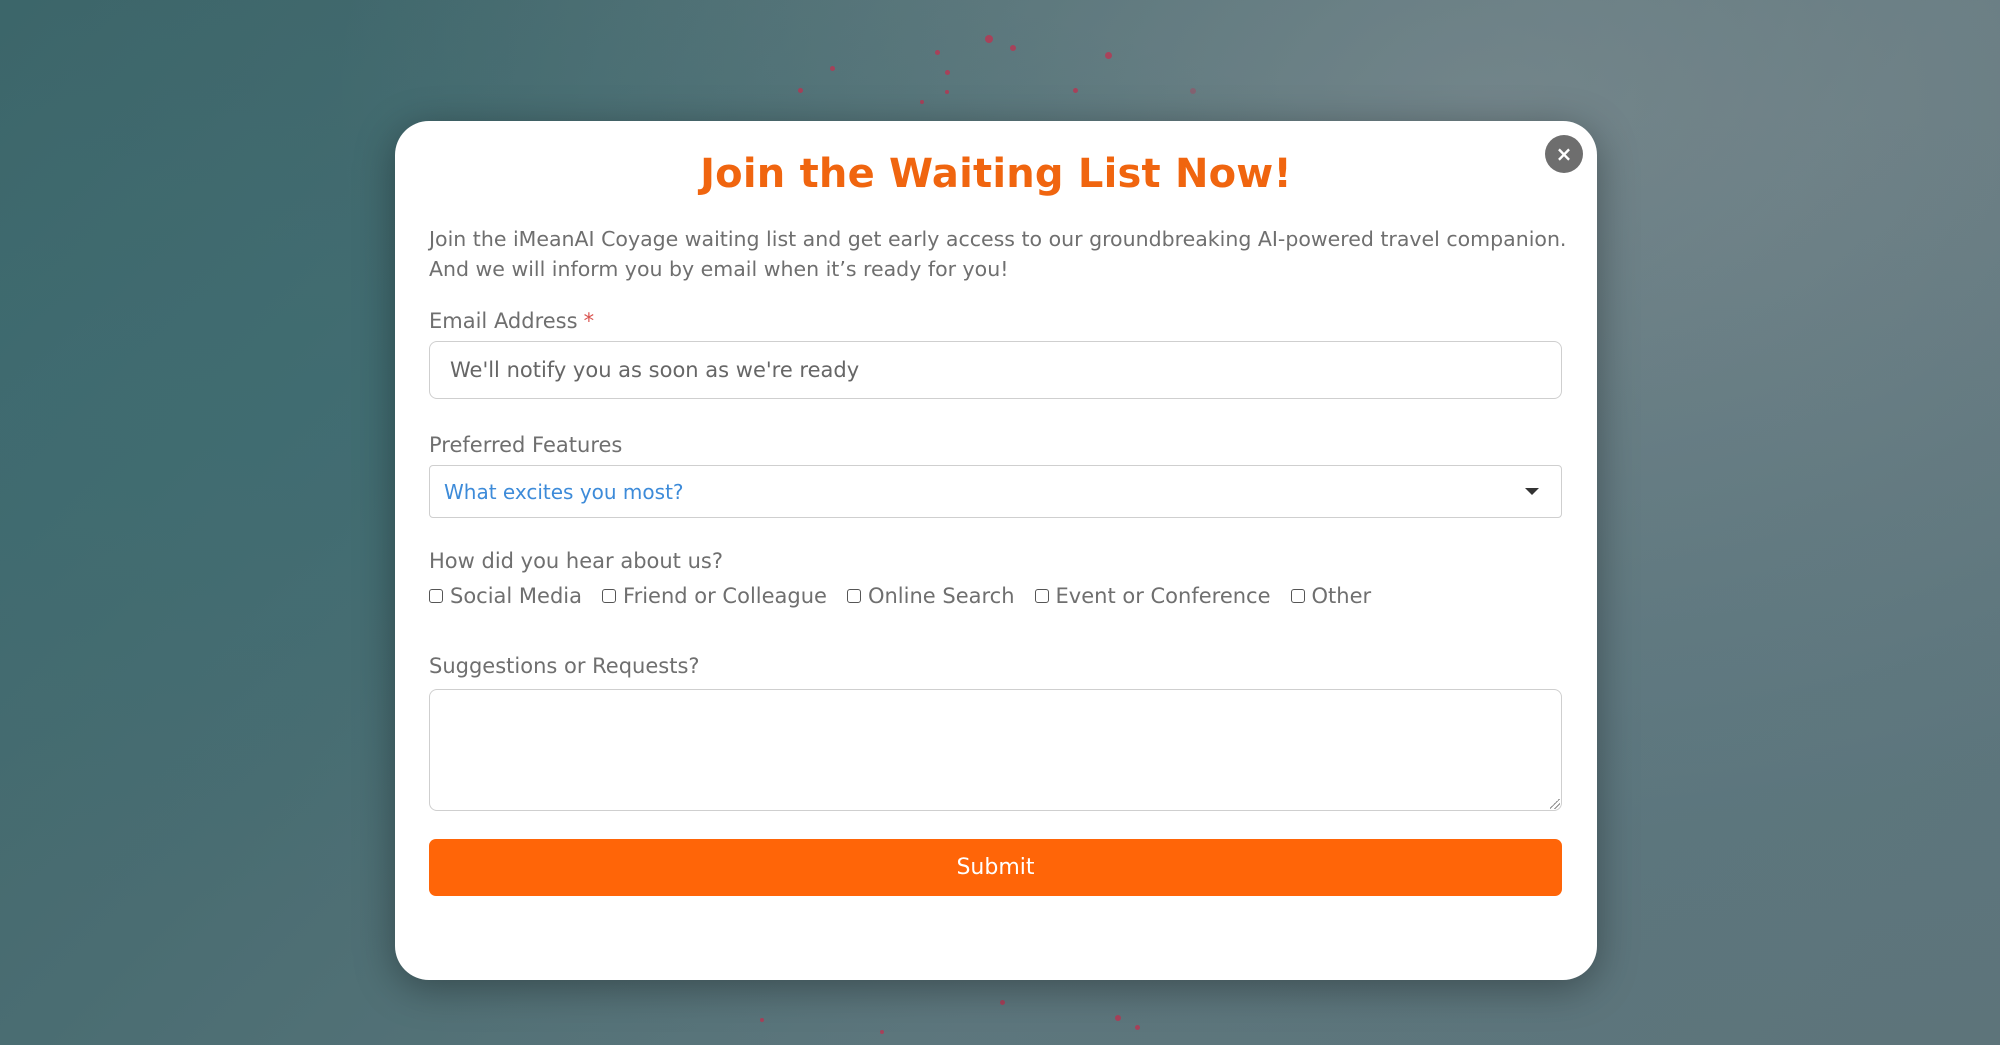  What do you see at coordinates (516, 596) in the screenshot?
I see `checkbox-label: Social Media` at bounding box center [516, 596].